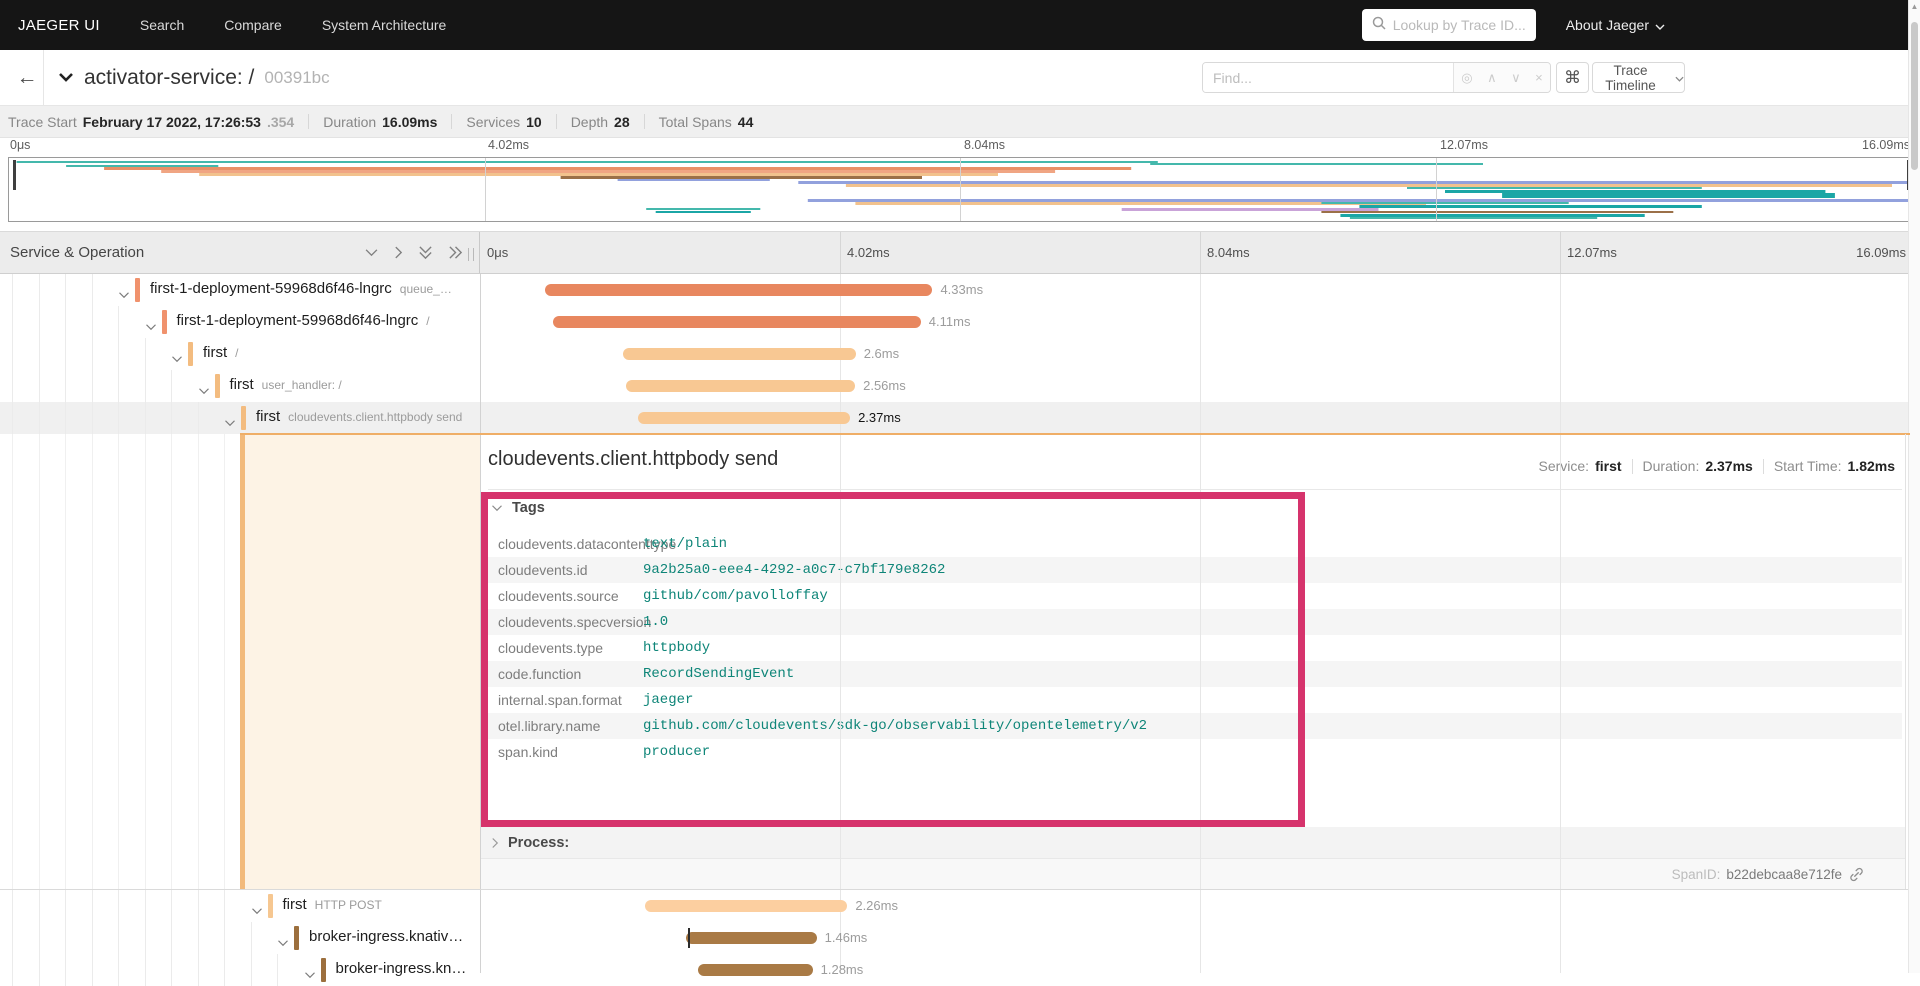  Describe the element at coordinates (745, 121) in the screenshot. I see `meta-value: 44` at that location.